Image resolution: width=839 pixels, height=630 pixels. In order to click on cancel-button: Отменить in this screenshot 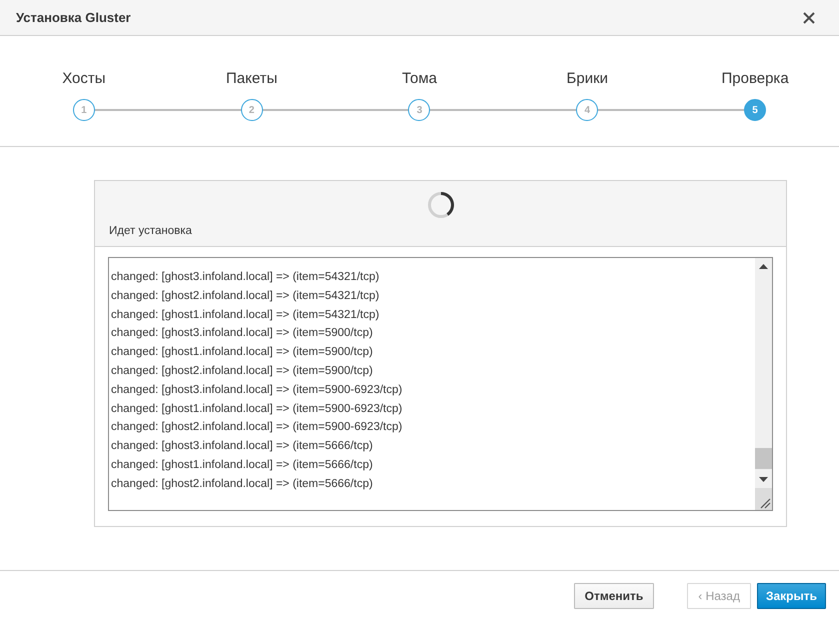, I will do `click(614, 596)`.